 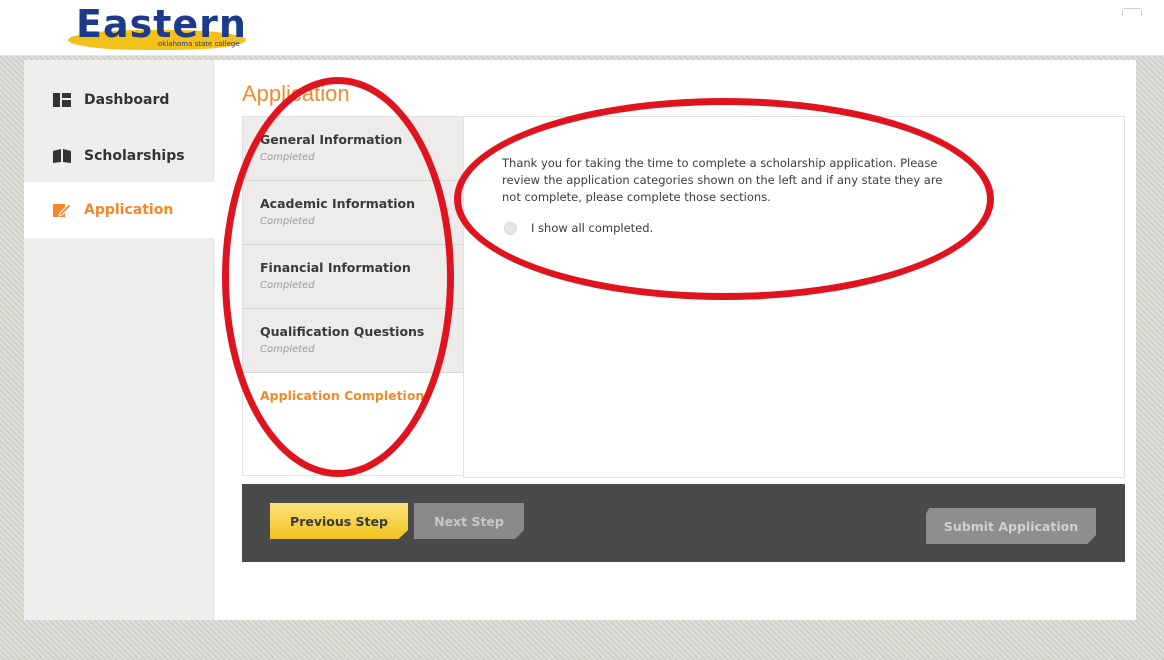 I want to click on sidebar-item-label: Application, so click(x=129, y=210).